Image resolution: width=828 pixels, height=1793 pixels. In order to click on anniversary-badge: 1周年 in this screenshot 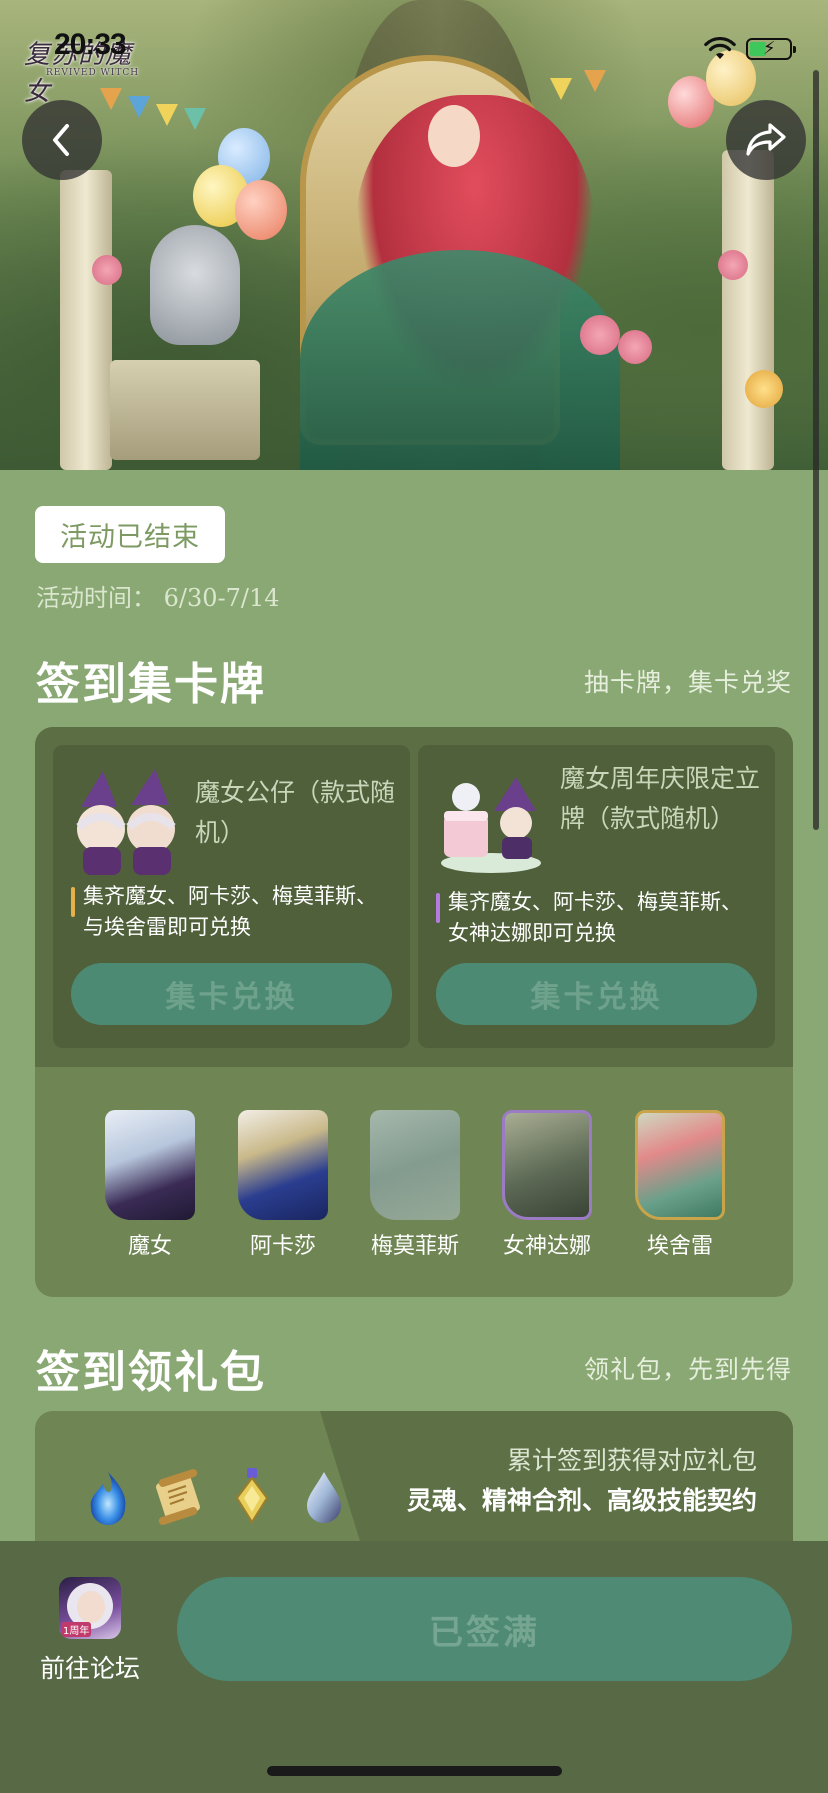, I will do `click(76, 1629)`.